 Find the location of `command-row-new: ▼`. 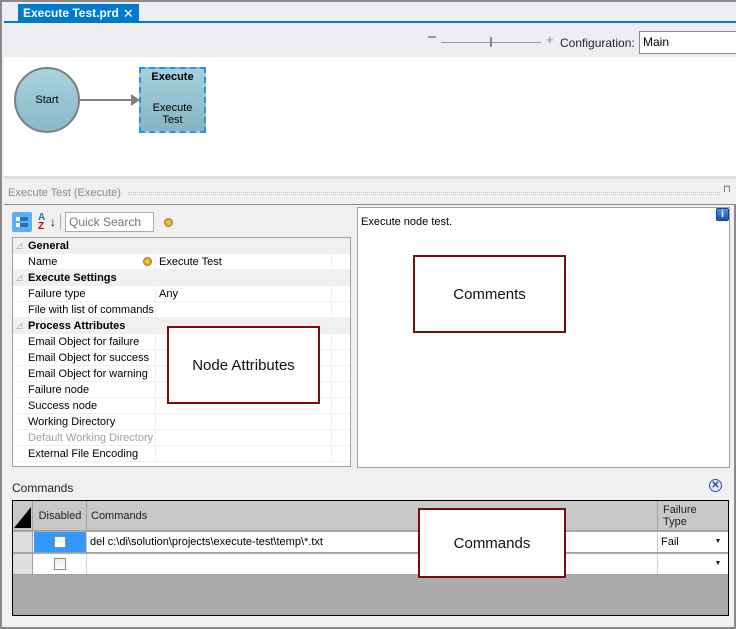

command-row-new: ▼ is located at coordinates (370, 564).